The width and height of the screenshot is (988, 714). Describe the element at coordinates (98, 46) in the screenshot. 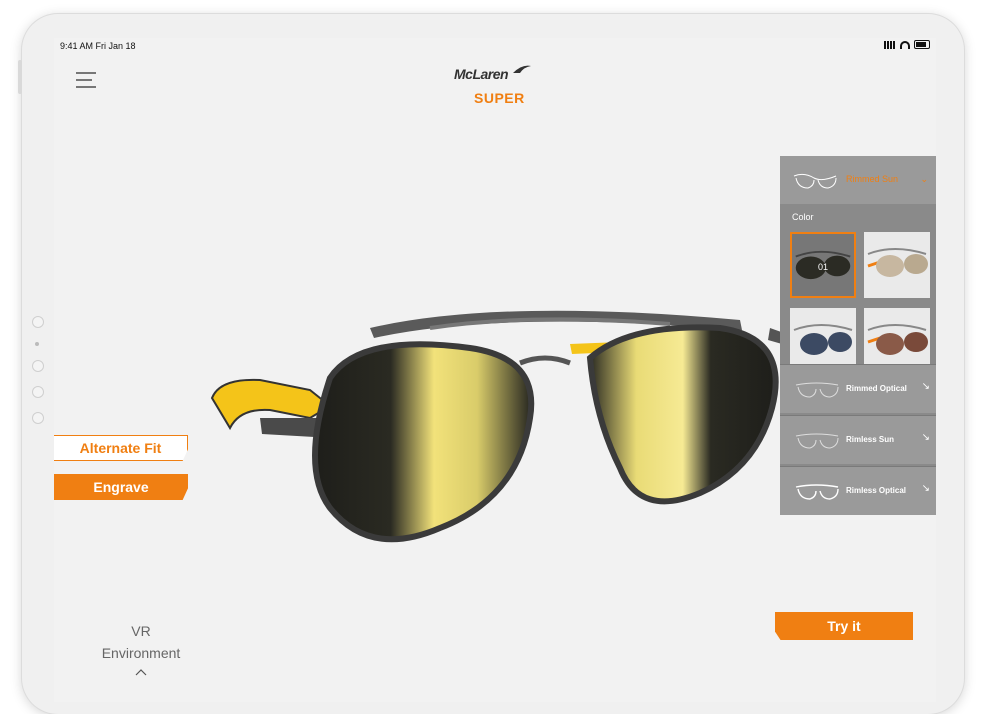

I see `status-time: 9:41 AM Fri Jan 18` at that location.